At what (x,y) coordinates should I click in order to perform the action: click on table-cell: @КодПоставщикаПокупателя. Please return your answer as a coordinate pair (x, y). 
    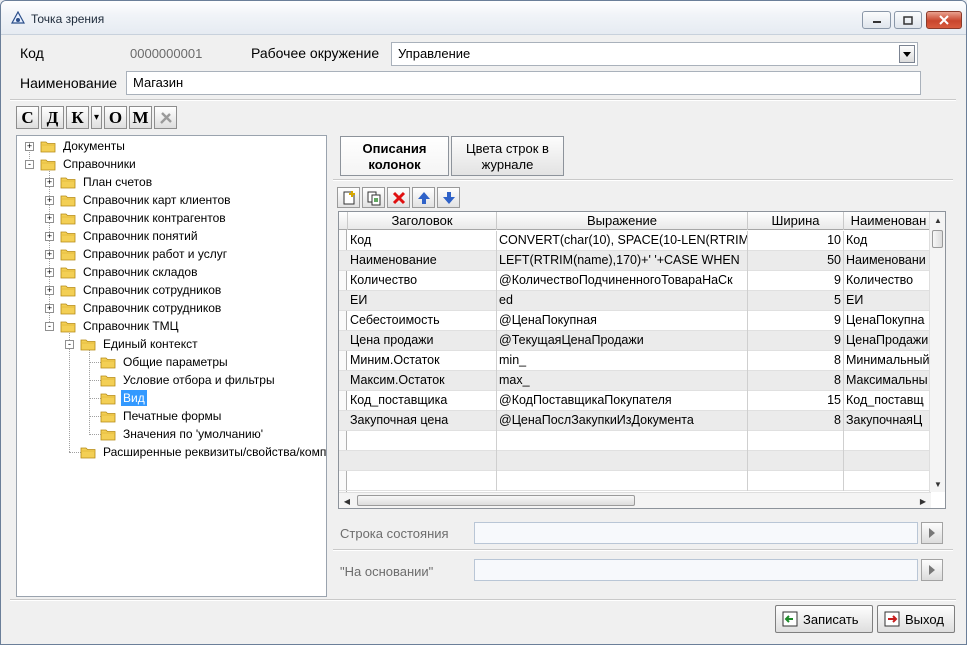
    Looking at the image, I should click on (622, 401).